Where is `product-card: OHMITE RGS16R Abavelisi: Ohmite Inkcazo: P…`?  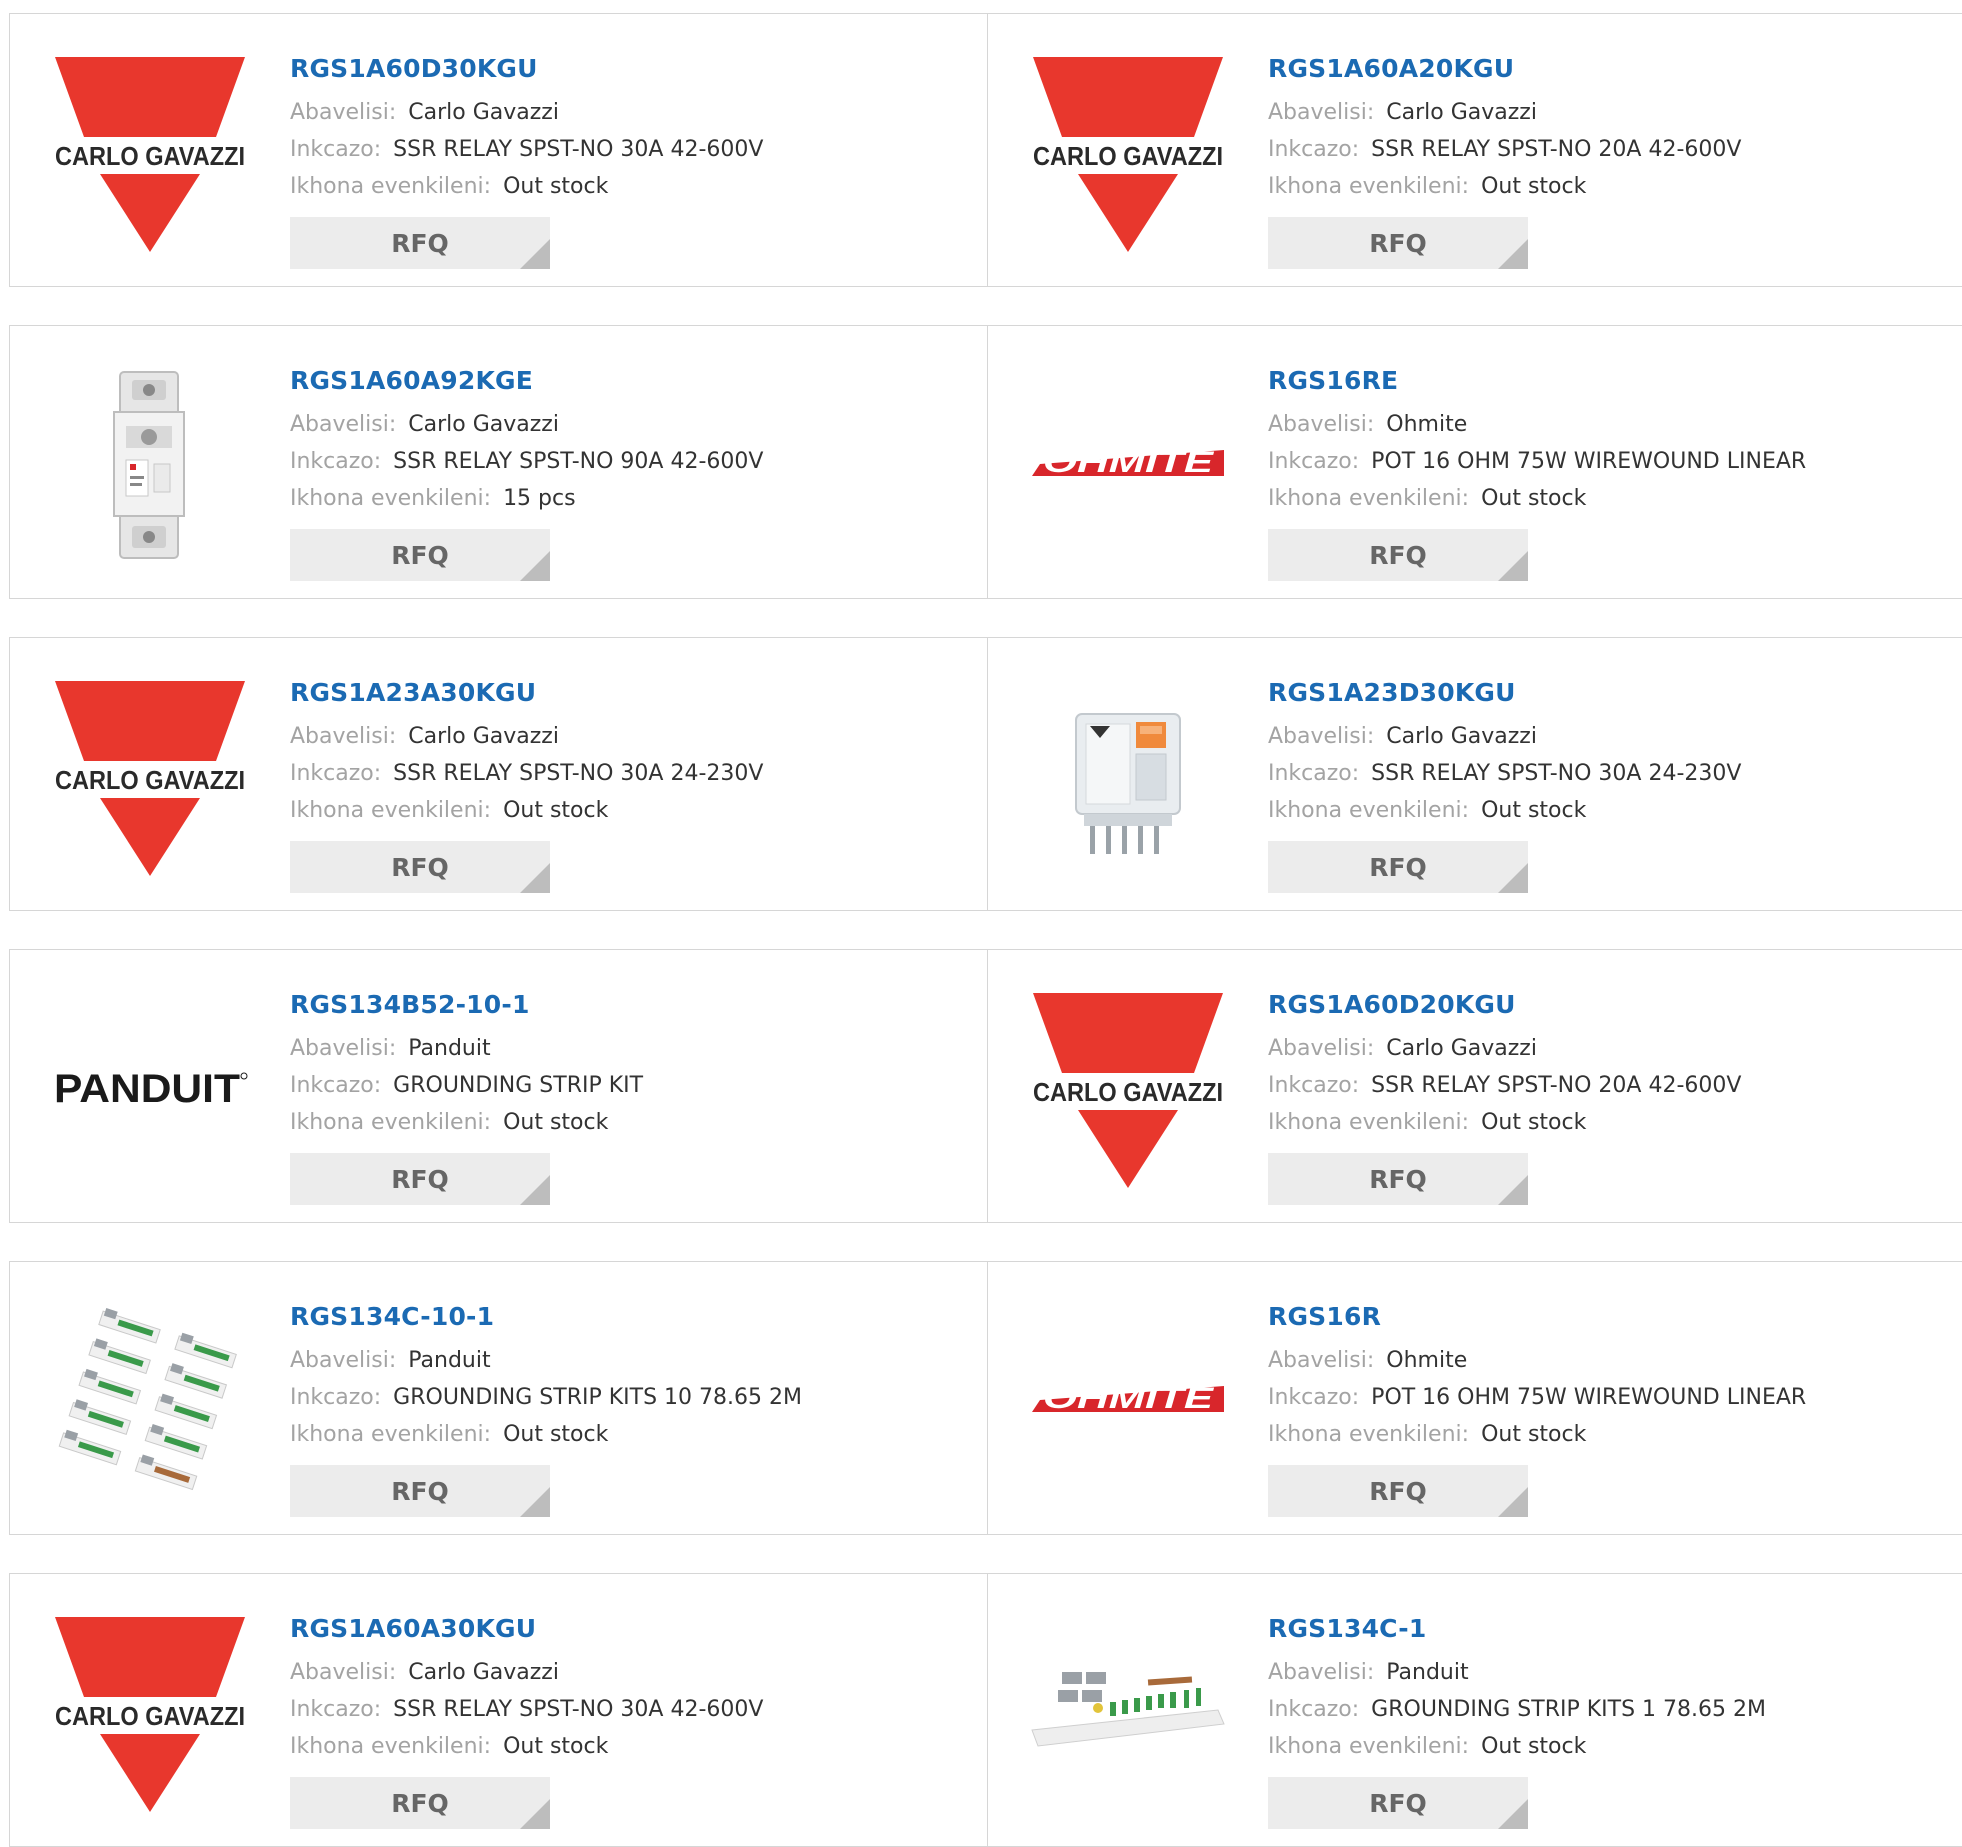 product-card: OHMITE RGS16R Abavelisi: Ohmite Inkcazo: P… is located at coordinates (1474, 1398).